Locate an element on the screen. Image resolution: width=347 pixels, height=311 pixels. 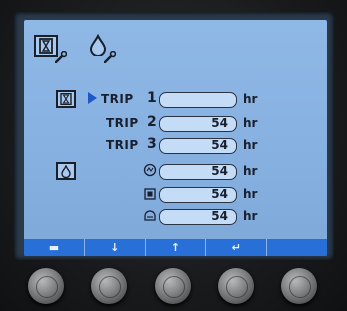
up-softkey: ↑ is located at coordinates (176, 247).